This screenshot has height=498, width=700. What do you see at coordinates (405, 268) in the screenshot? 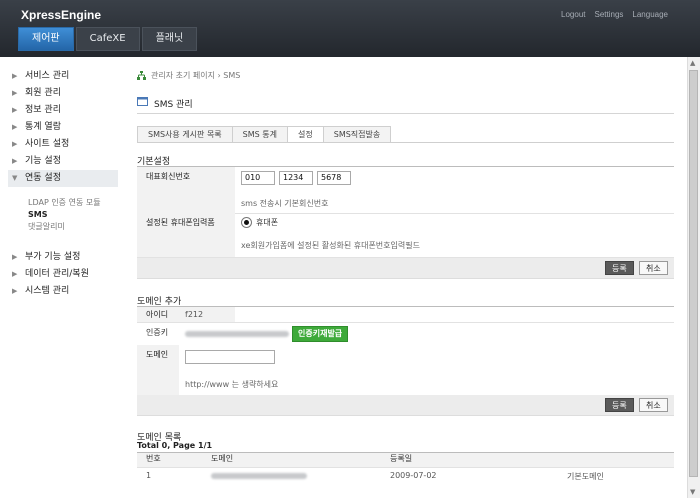
I see `basic-button-bar: 등록 취소` at bounding box center [405, 268].